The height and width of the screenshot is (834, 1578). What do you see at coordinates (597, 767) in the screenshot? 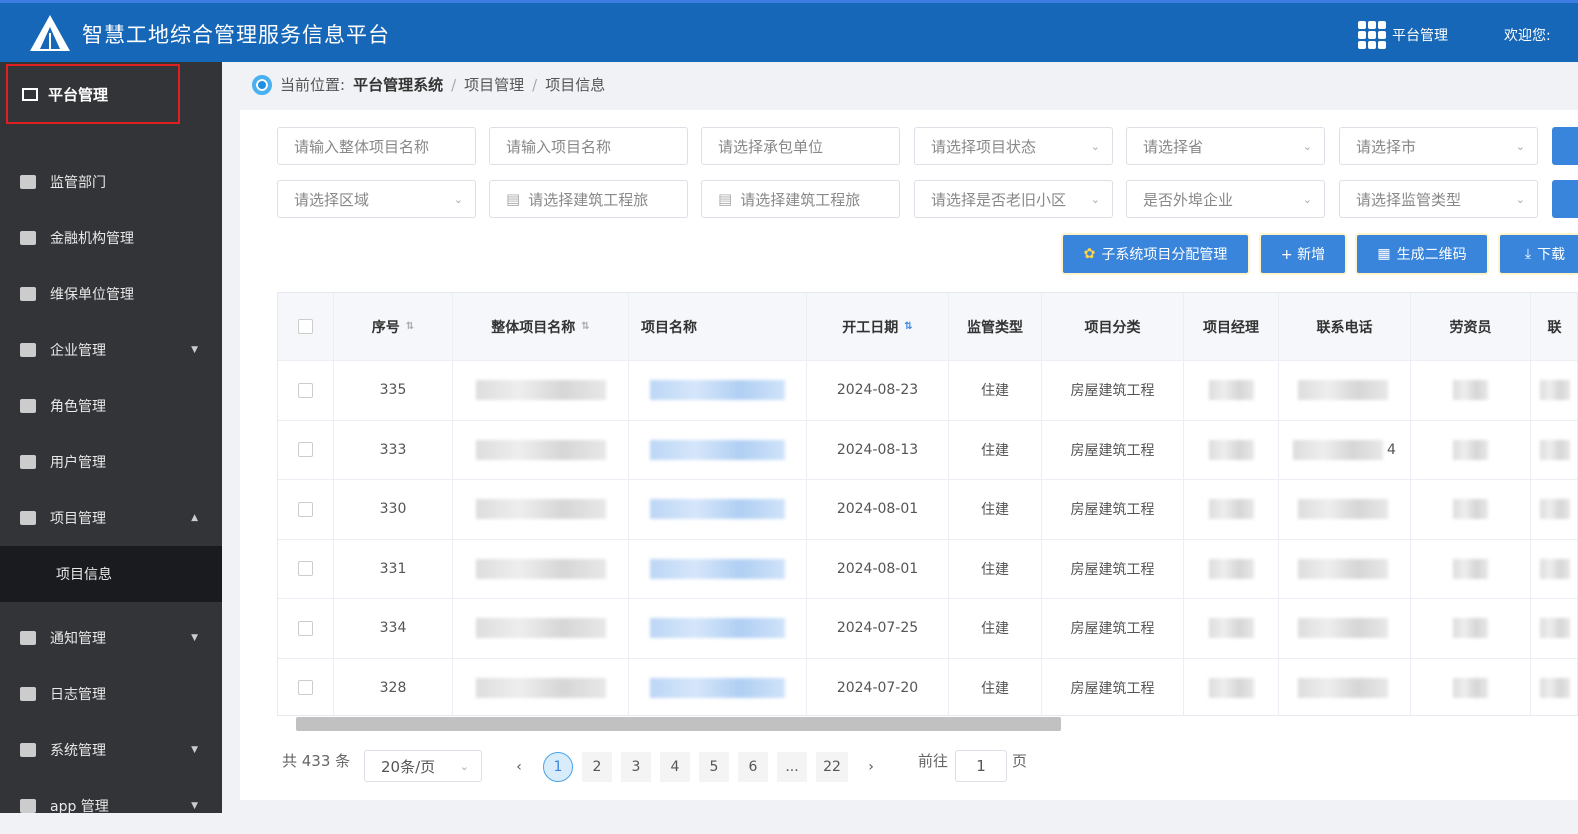
I see `page-button: 2` at bounding box center [597, 767].